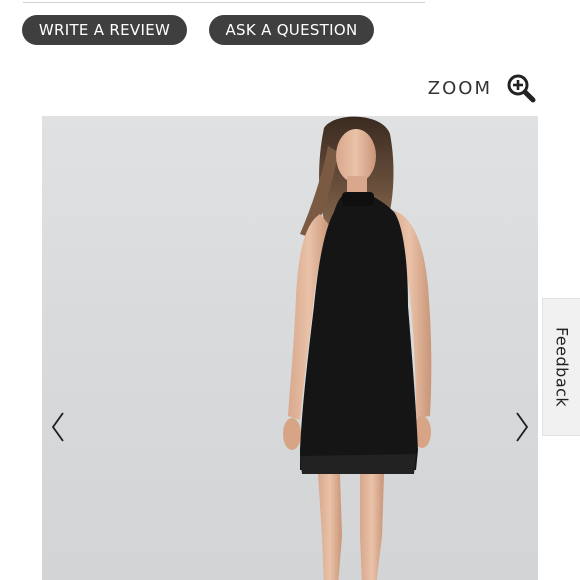 The image size is (580, 580). I want to click on write-review-label: WRITE A REVIEW, so click(104, 30).